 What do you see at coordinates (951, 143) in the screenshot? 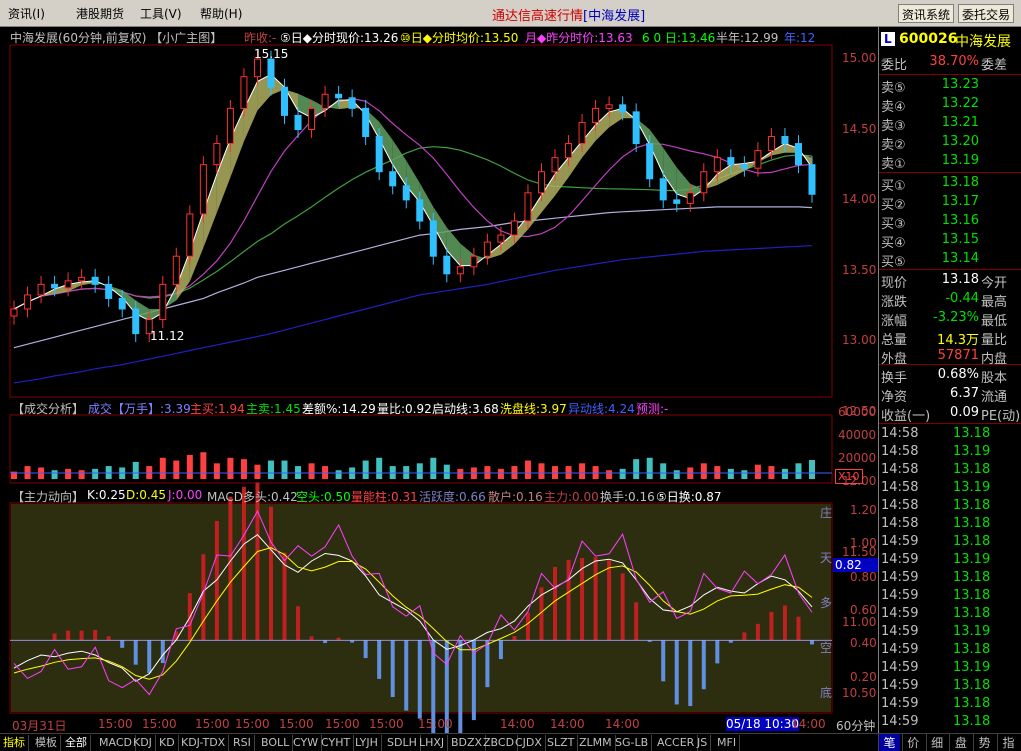
I see `sell-row: 卖② 13.20` at bounding box center [951, 143].